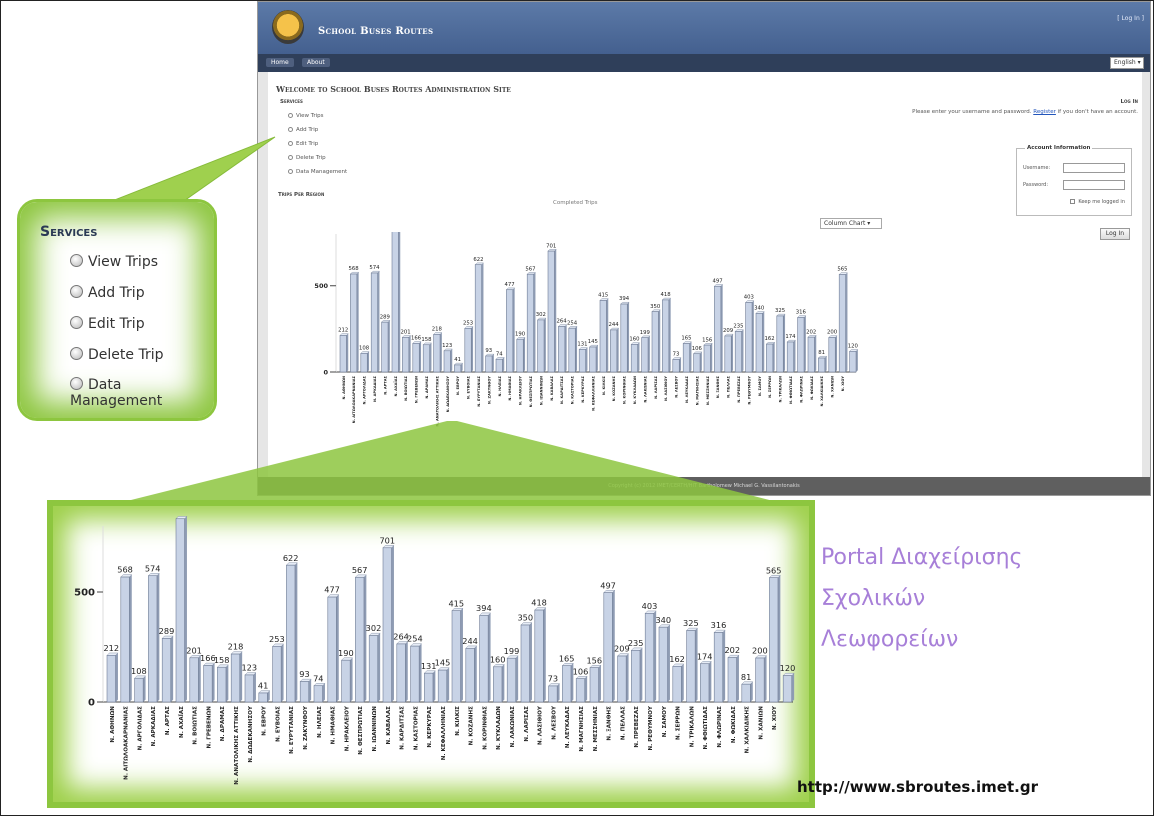 The image size is (1154, 816). I want to click on zoom-wedge, so click(450, 463).